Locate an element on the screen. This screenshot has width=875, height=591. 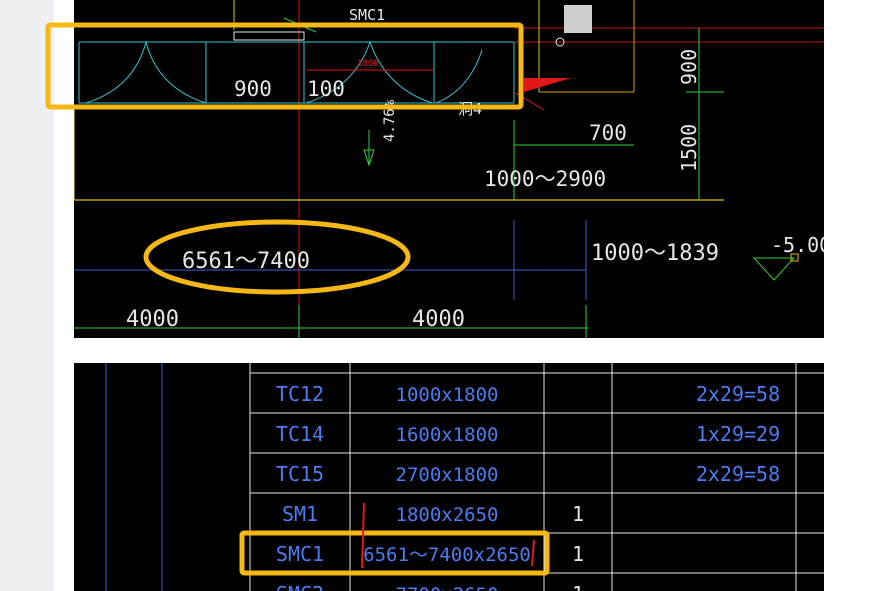
door-leaves is located at coordinates (296, 72).